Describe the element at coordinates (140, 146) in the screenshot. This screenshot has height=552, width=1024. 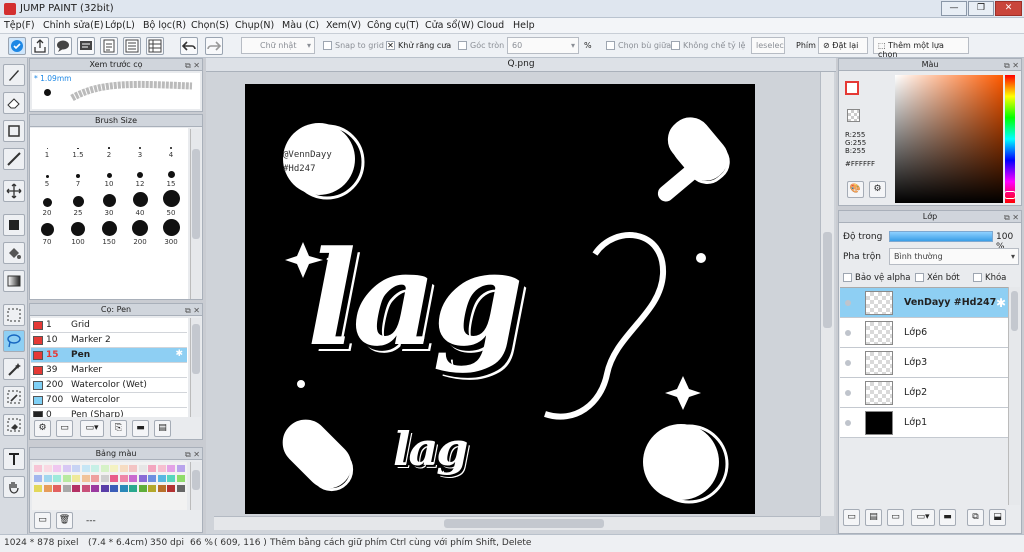
I see `brush-size-cell: 3` at that location.